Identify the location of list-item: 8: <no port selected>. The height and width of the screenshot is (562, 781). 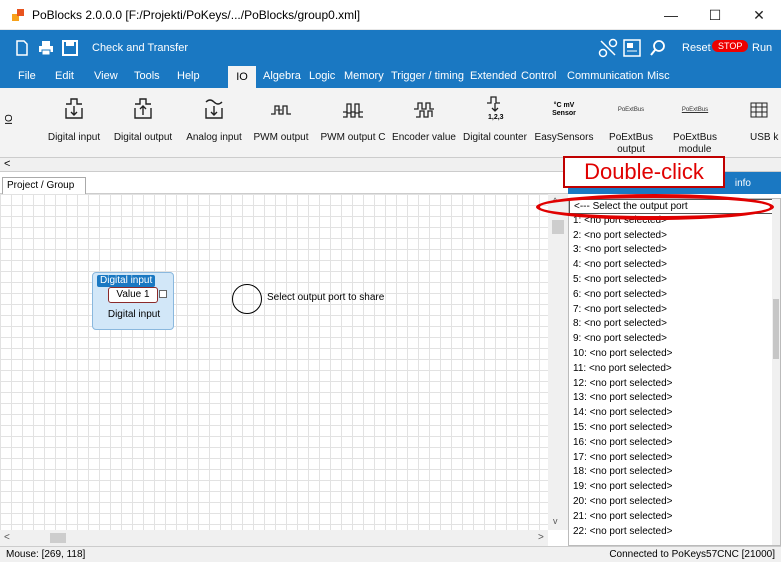
(674, 324).